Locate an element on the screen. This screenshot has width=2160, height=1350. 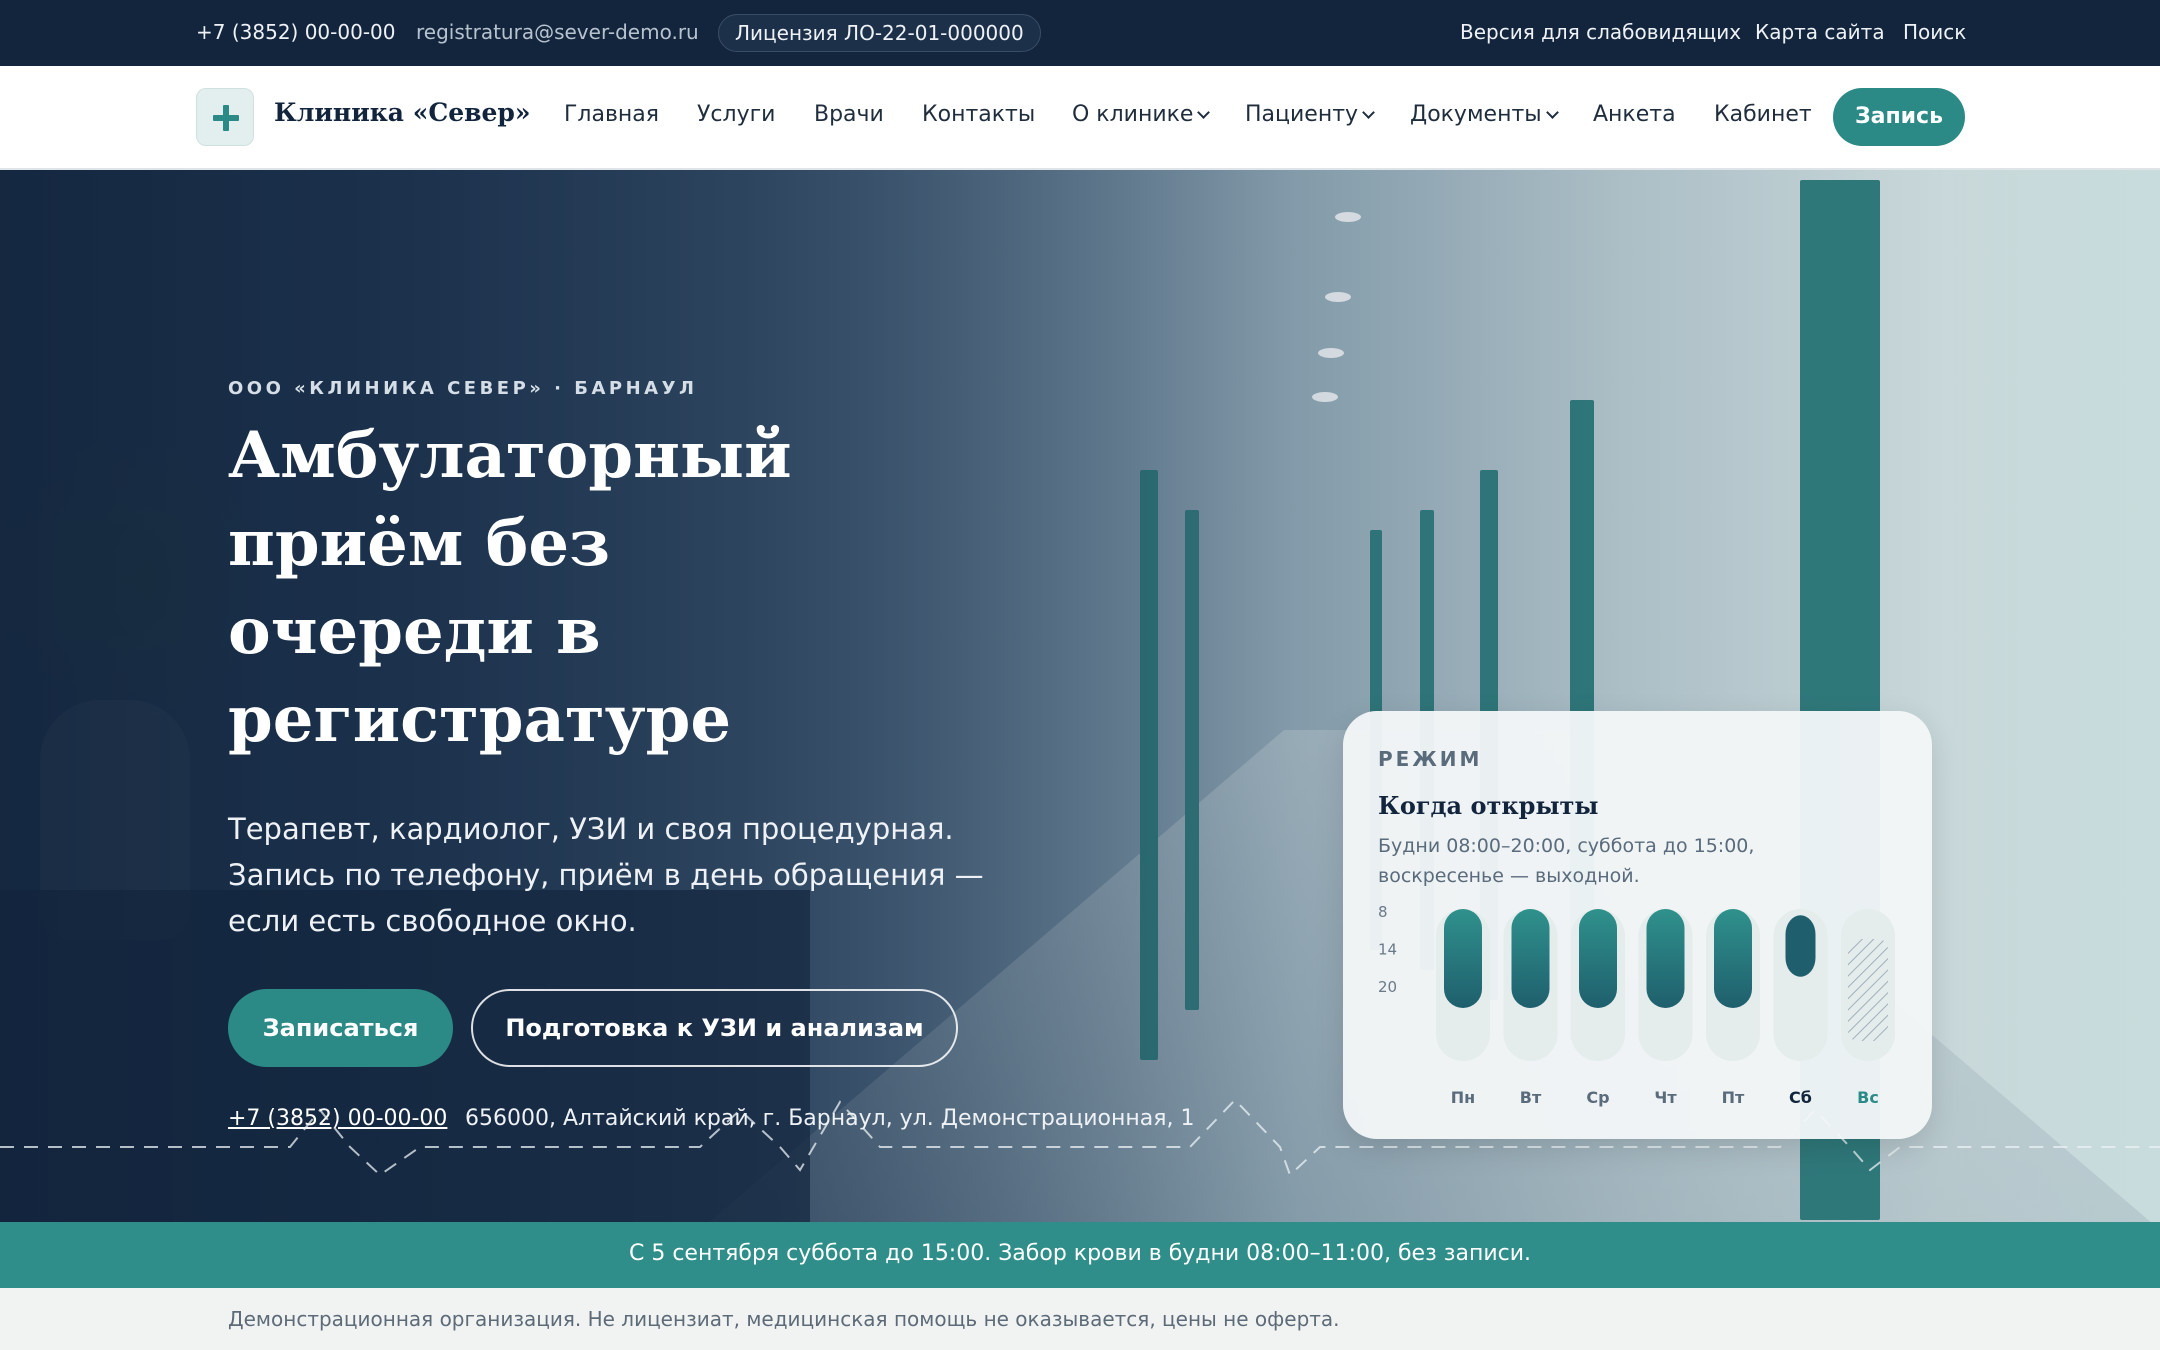
day-label: Пт is located at coordinates (1733, 1097).